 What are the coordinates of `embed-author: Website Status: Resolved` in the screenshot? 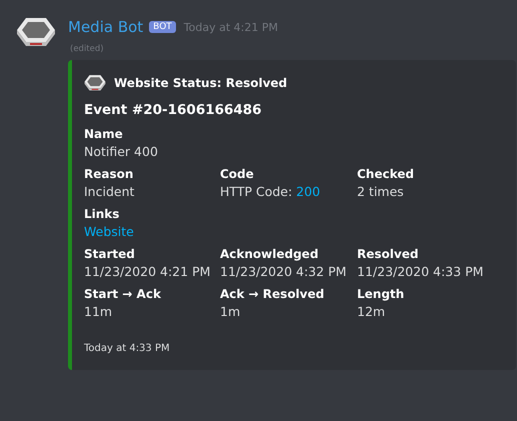 It's located at (201, 83).